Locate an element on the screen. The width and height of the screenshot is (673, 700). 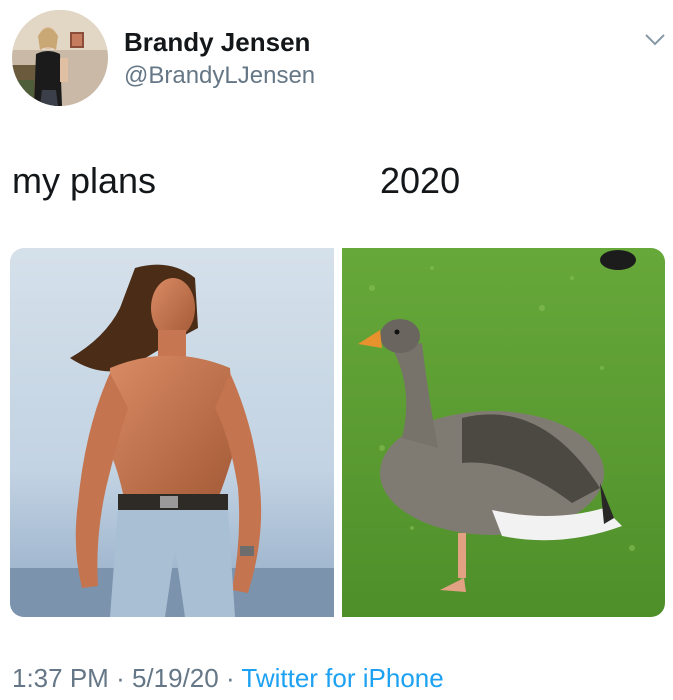
tweet-source-link: Twitter for iPhone is located at coordinates (342, 678).